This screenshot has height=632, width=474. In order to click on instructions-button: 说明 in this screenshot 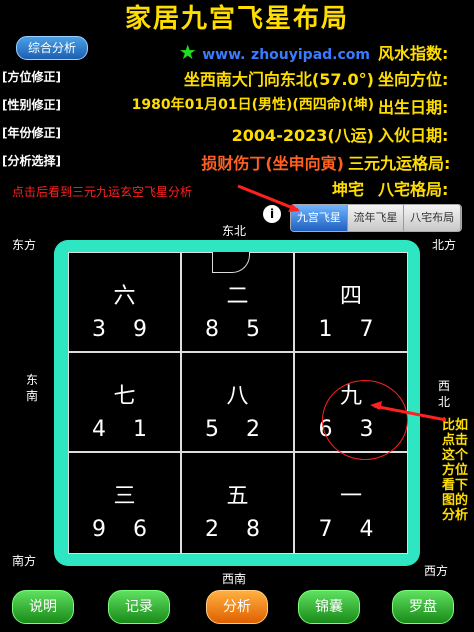, I will do `click(43, 607)`.